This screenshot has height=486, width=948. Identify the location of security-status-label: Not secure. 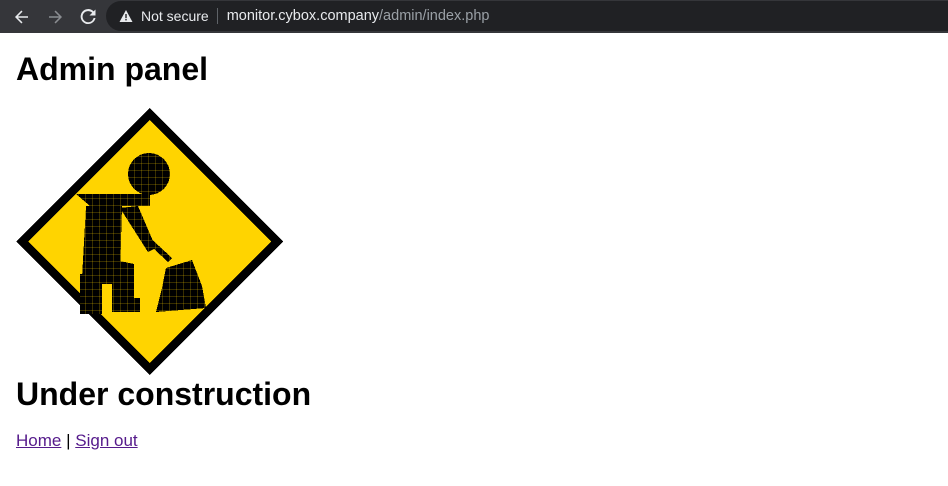
(175, 16).